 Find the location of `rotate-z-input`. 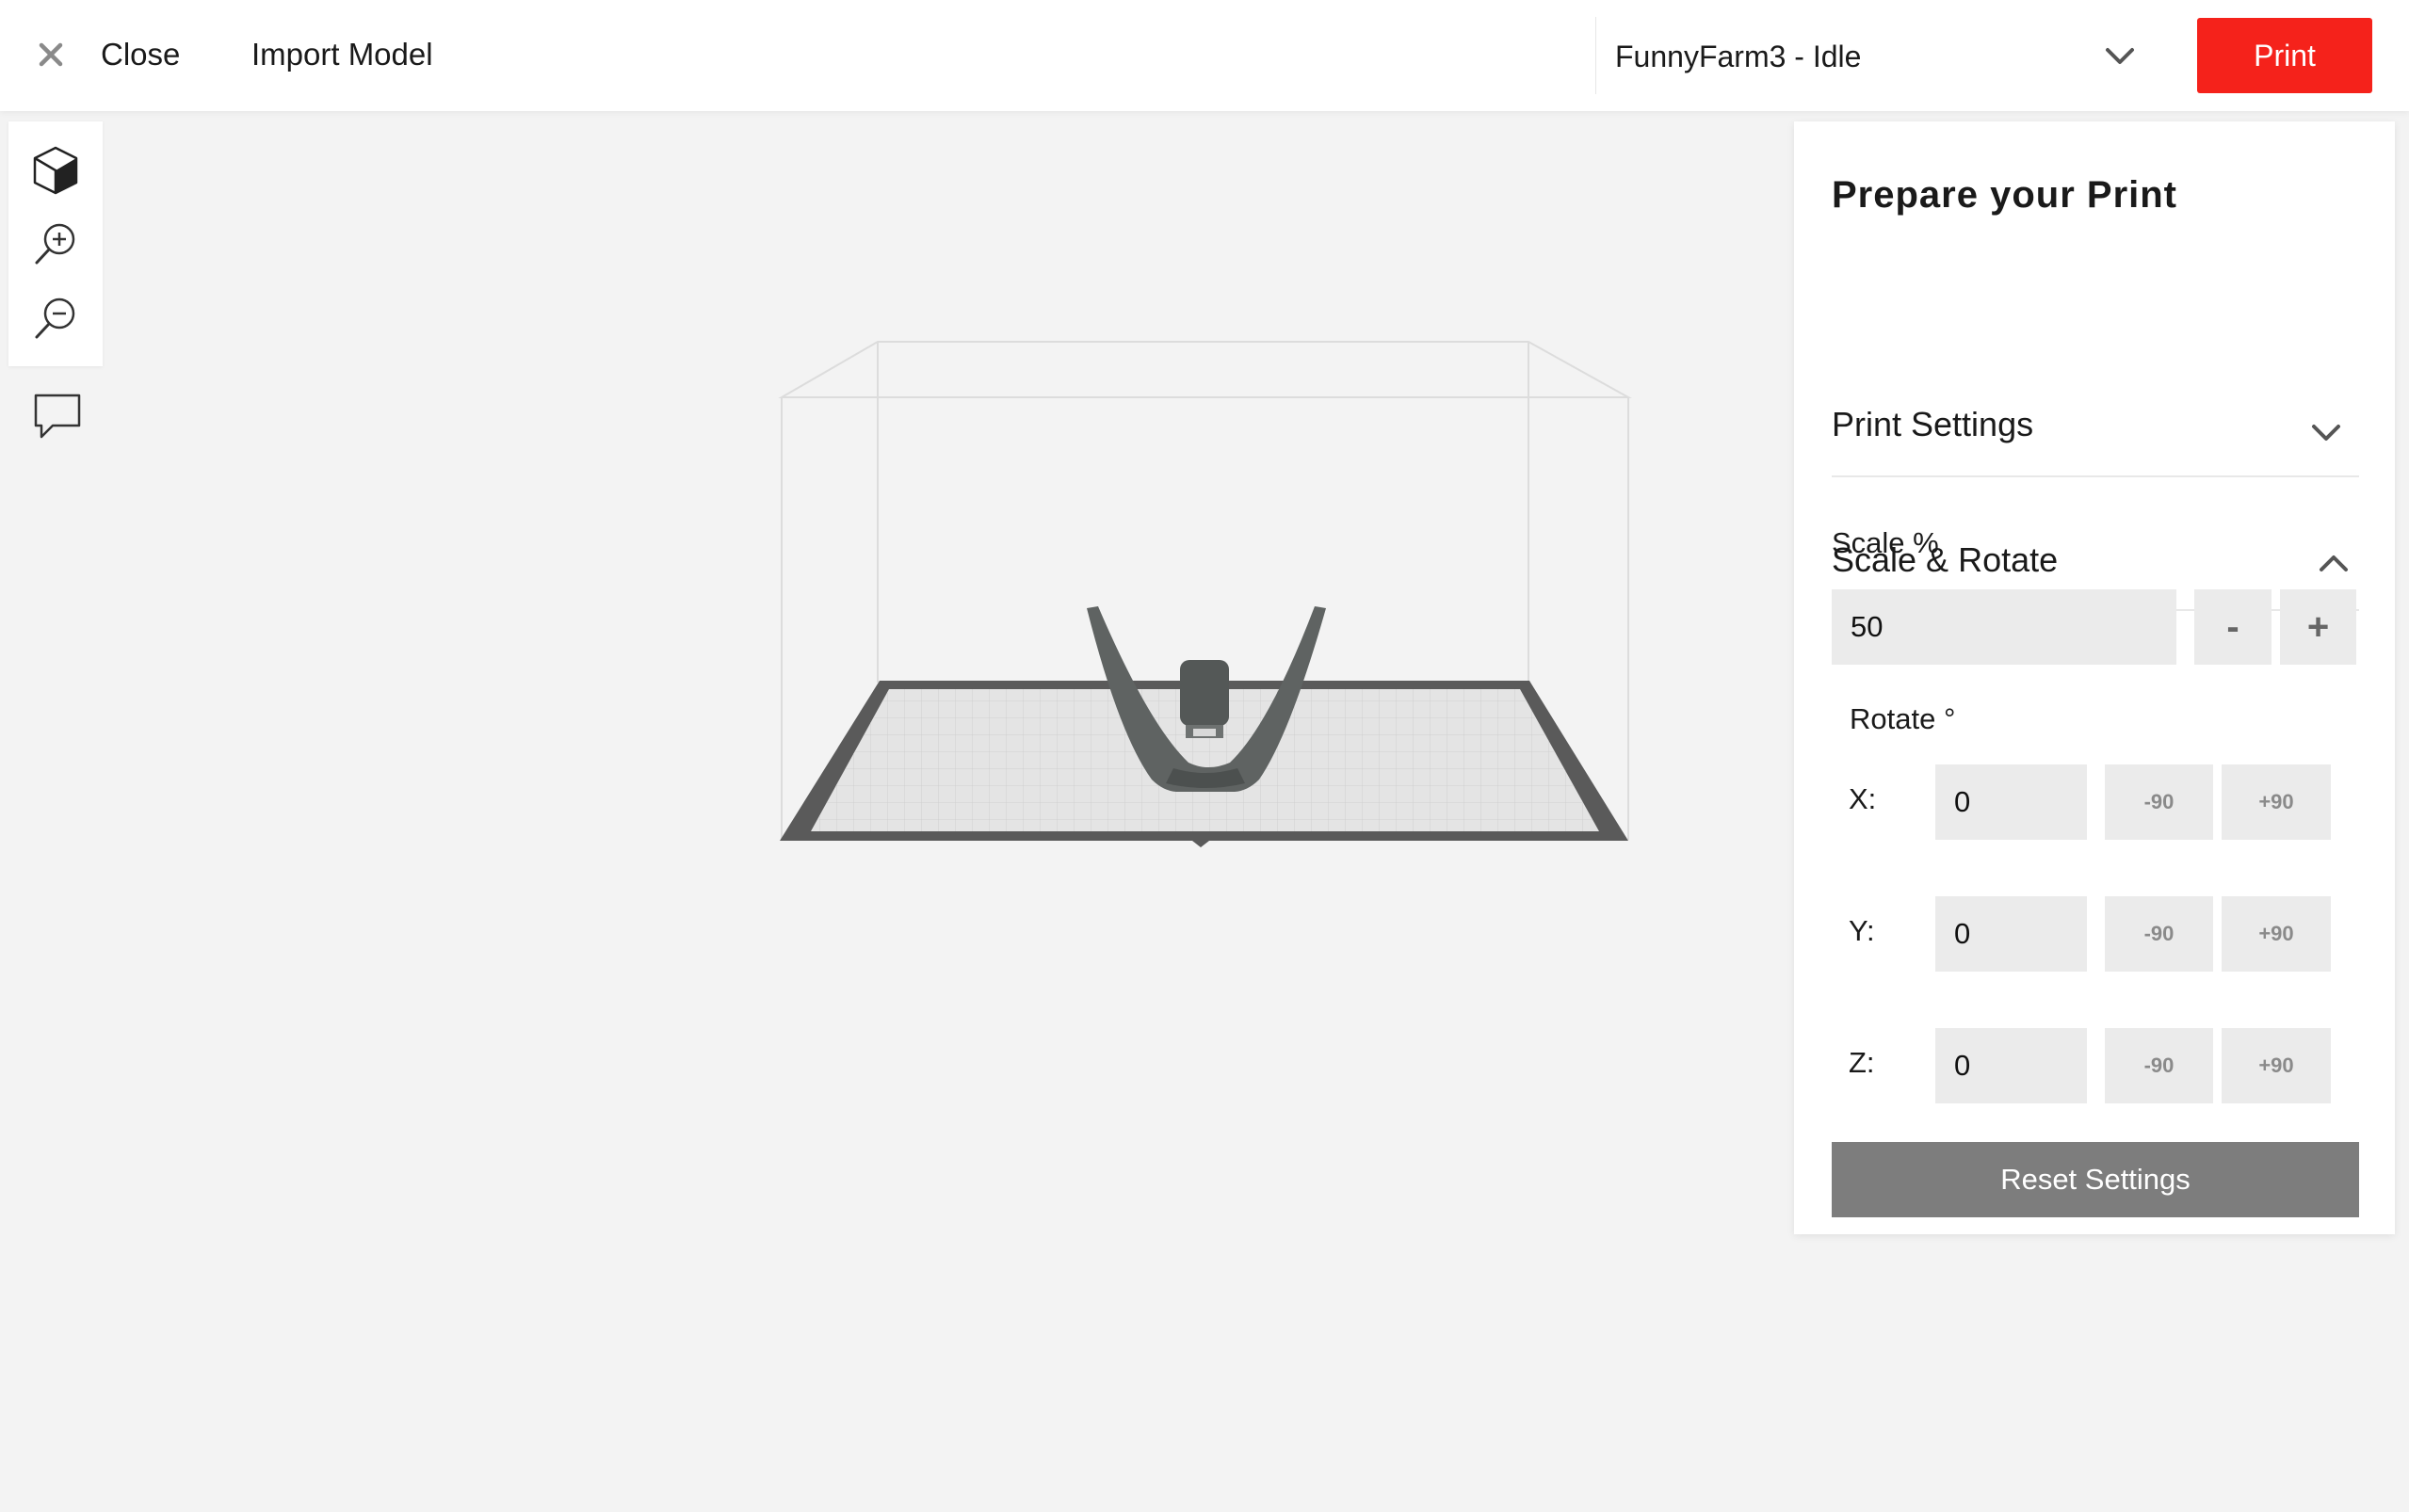

rotate-z-input is located at coordinates (2011, 1065).